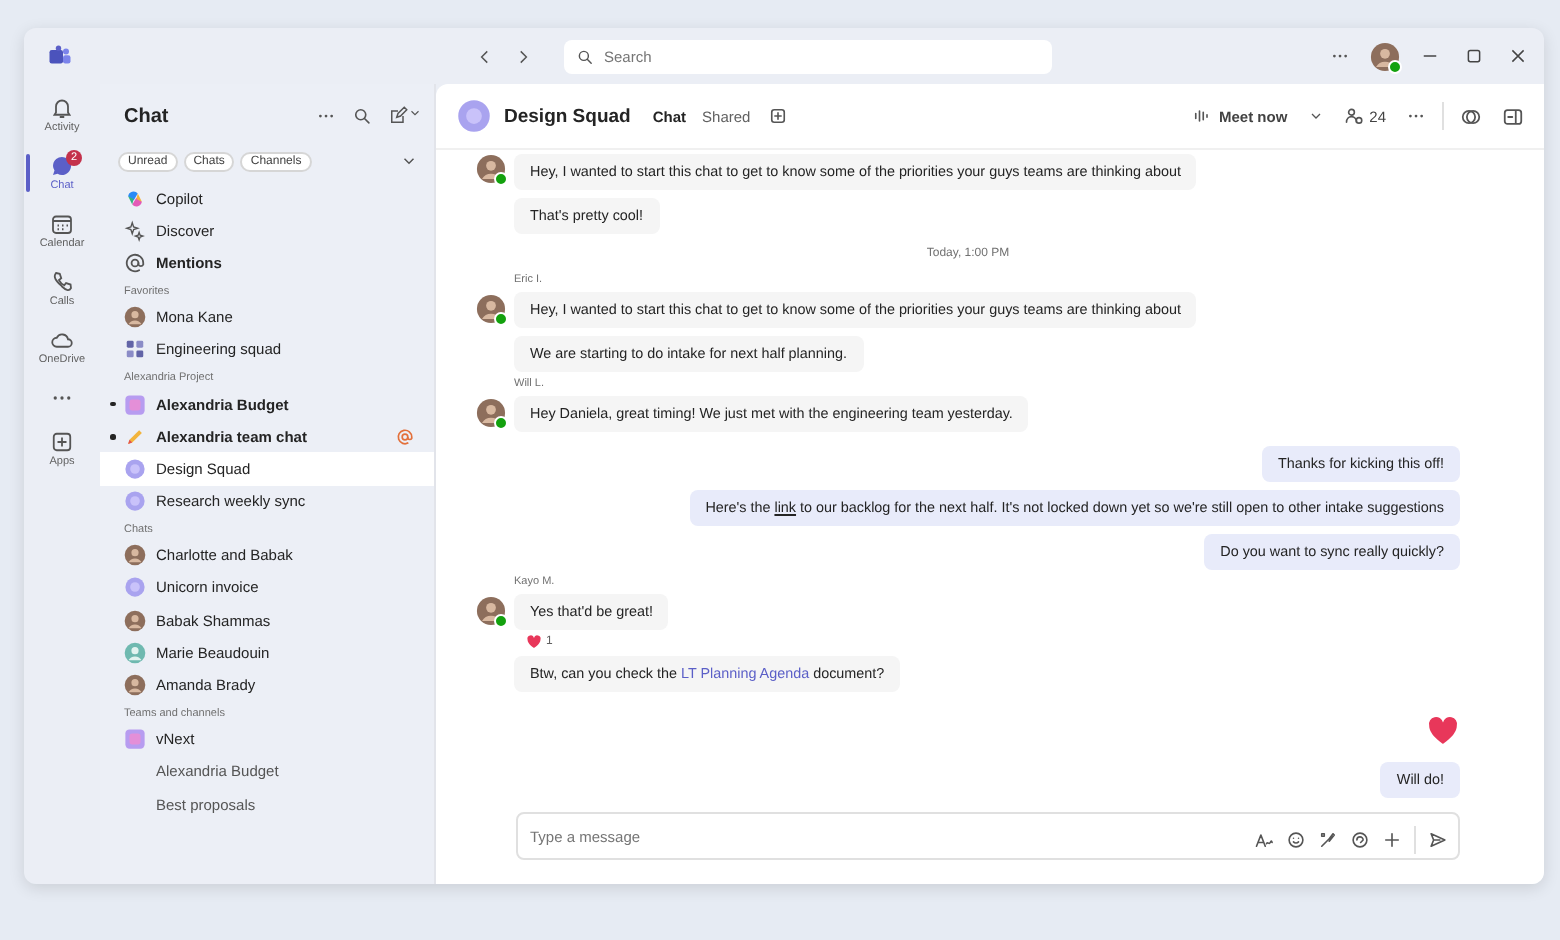  What do you see at coordinates (1202, 116) in the screenshot?
I see `audio-wave-icon` at bounding box center [1202, 116].